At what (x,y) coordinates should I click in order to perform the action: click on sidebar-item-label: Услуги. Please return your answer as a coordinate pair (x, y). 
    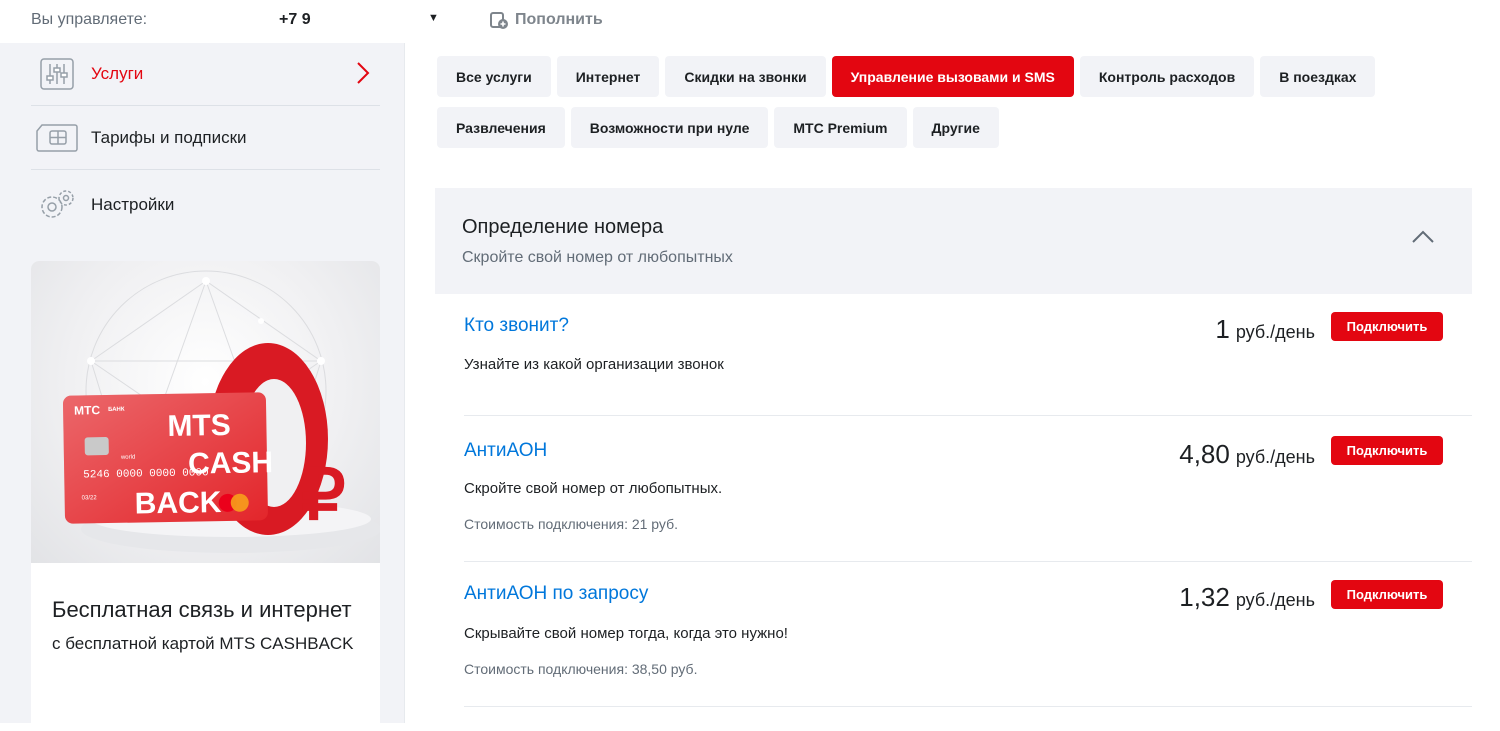
    Looking at the image, I should click on (117, 73).